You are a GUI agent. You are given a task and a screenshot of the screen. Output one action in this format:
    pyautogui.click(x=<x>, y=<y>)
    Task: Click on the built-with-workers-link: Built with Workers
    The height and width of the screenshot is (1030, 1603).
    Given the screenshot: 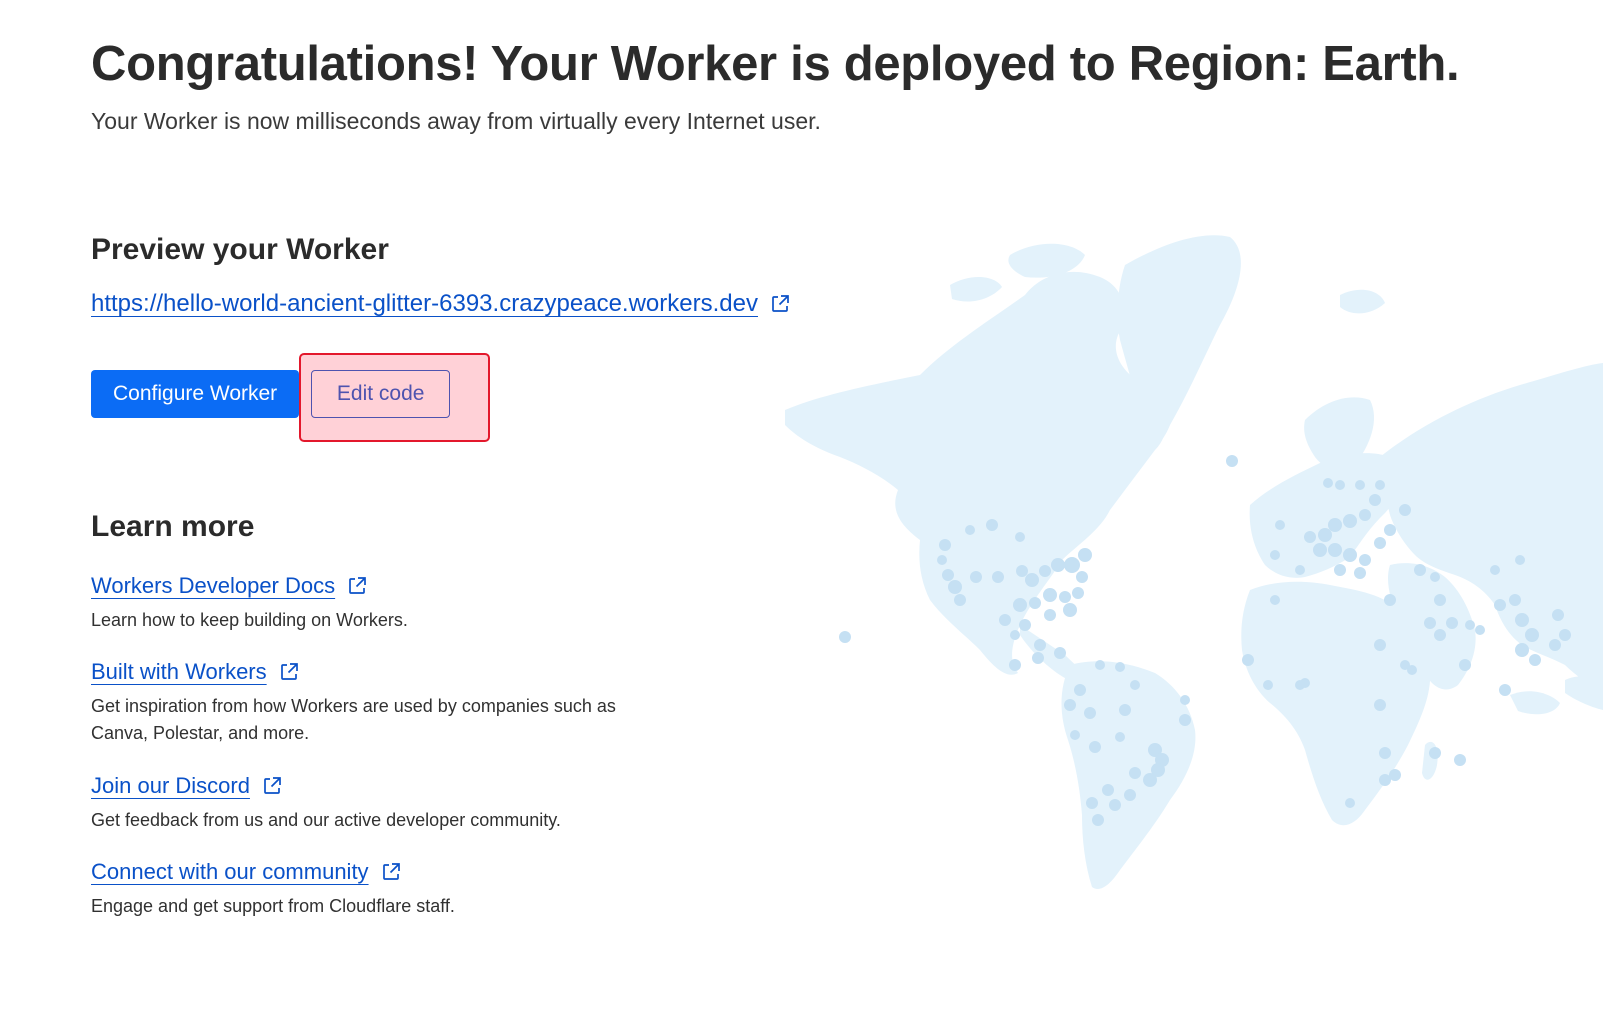 What is the action you would take?
    pyautogui.click(x=195, y=672)
    